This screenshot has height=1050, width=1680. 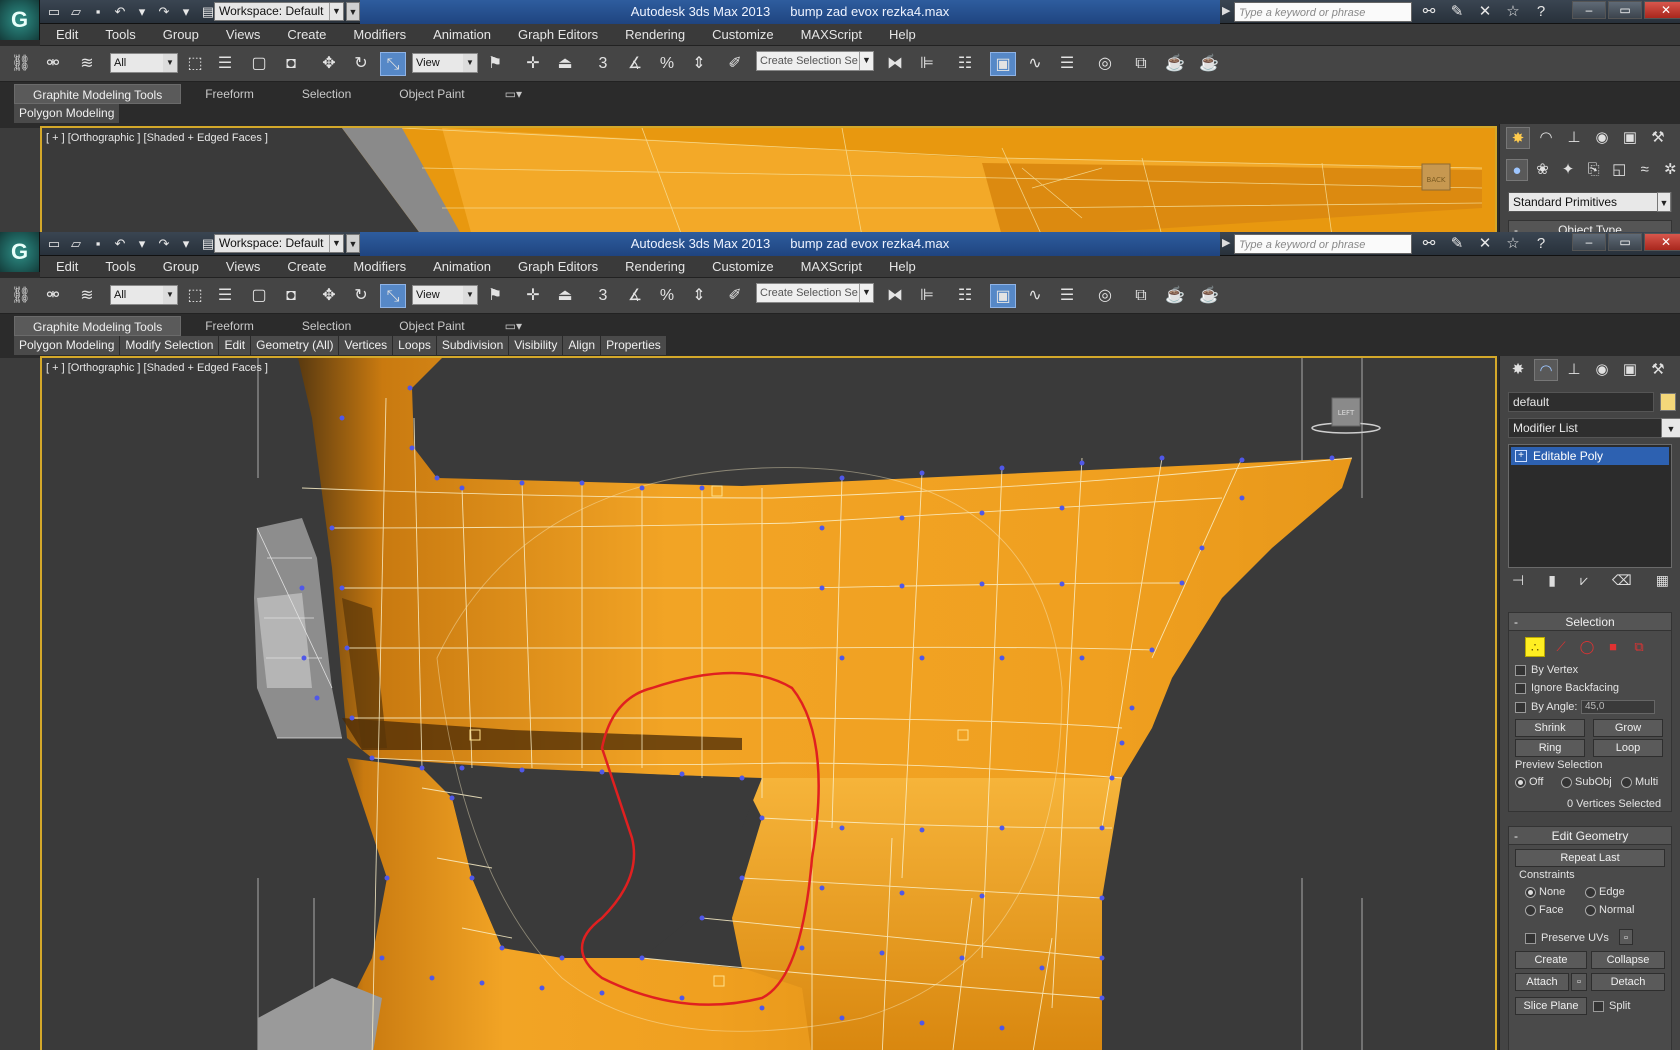 I want to click on collapse-button: Collapse, so click(x=1628, y=960).